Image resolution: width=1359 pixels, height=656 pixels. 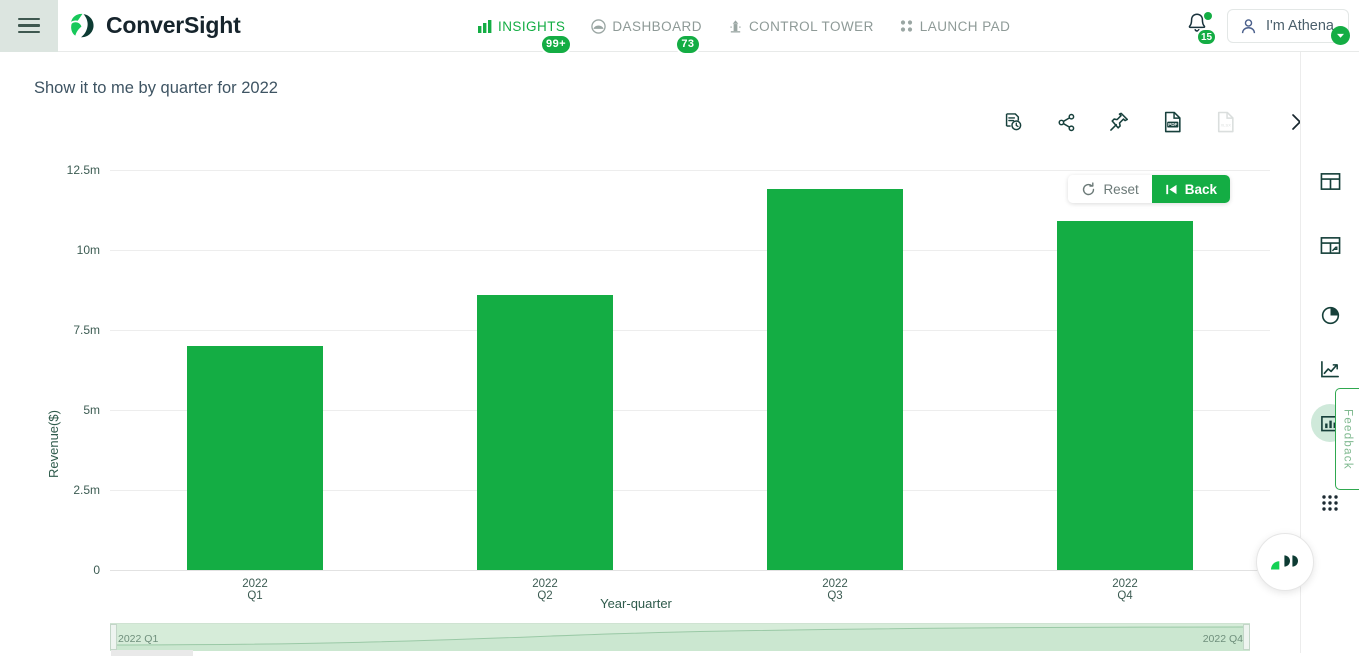 I want to click on notifications-button: 15, so click(x=1199, y=26).